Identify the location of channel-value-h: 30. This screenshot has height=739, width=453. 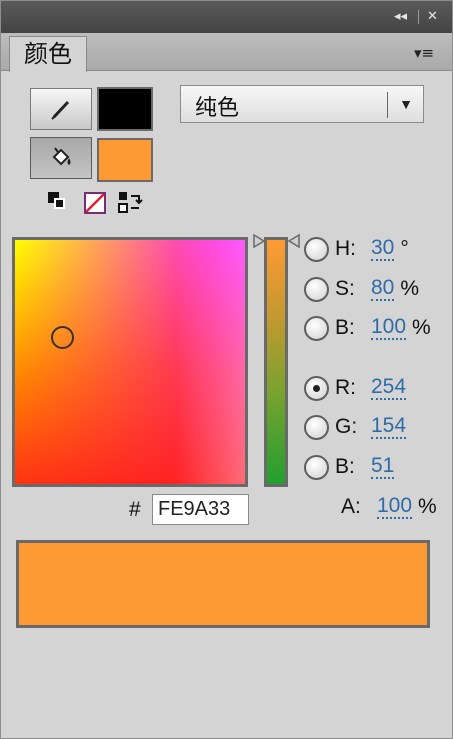
(383, 249).